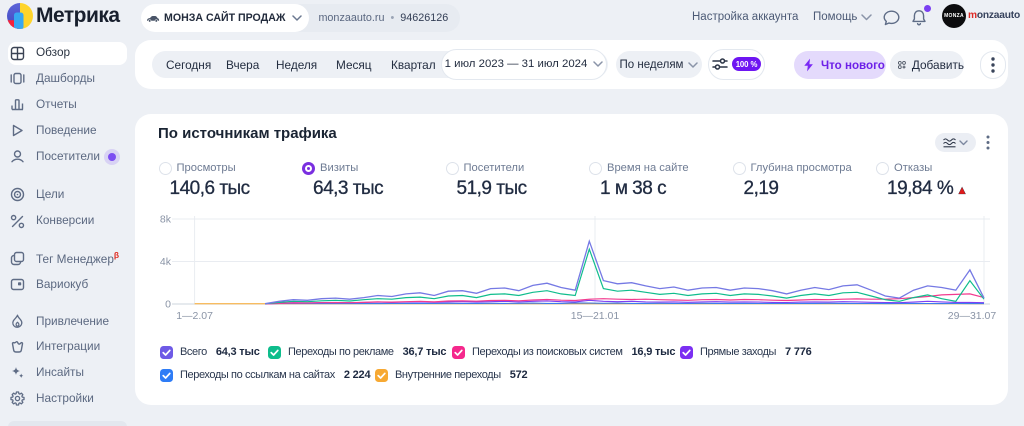 The height and width of the screenshot is (426, 1024). I want to click on svg-text: 29—31.07, so click(972, 316).